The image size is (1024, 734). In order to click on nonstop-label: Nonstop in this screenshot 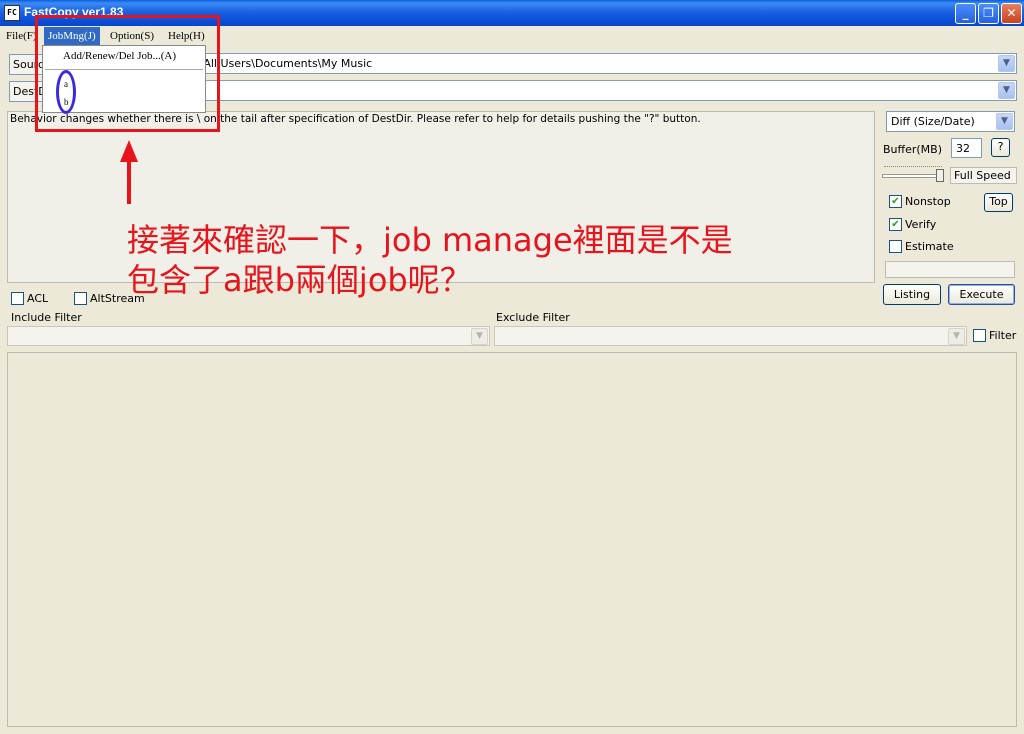, I will do `click(928, 201)`.